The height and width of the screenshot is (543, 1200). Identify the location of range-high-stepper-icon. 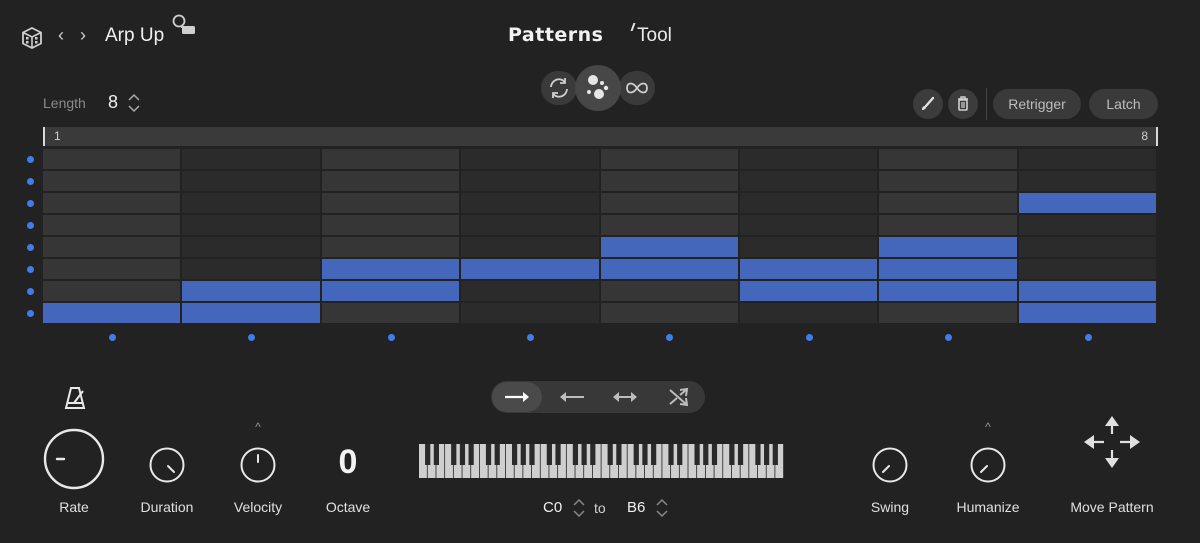
(662, 508).